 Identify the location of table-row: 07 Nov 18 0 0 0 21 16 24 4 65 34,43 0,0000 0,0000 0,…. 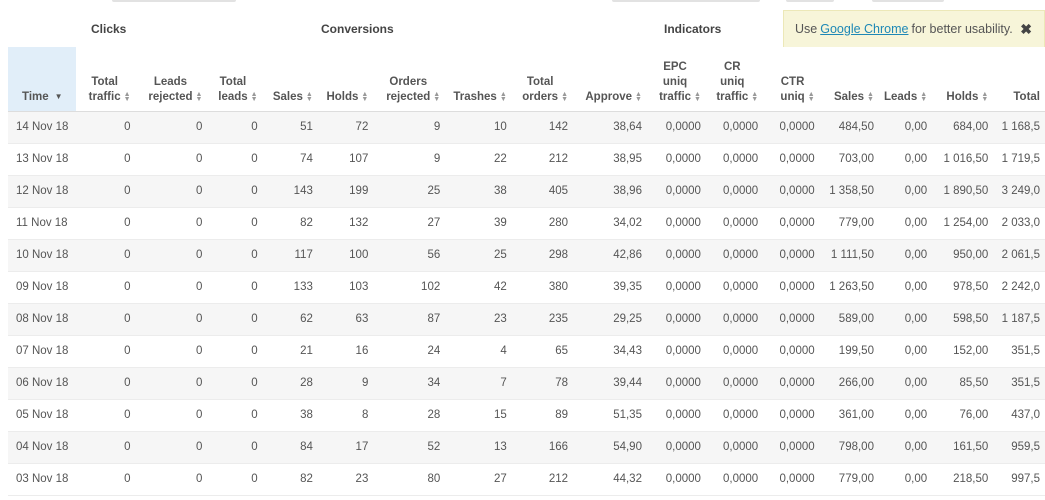
(526, 351).